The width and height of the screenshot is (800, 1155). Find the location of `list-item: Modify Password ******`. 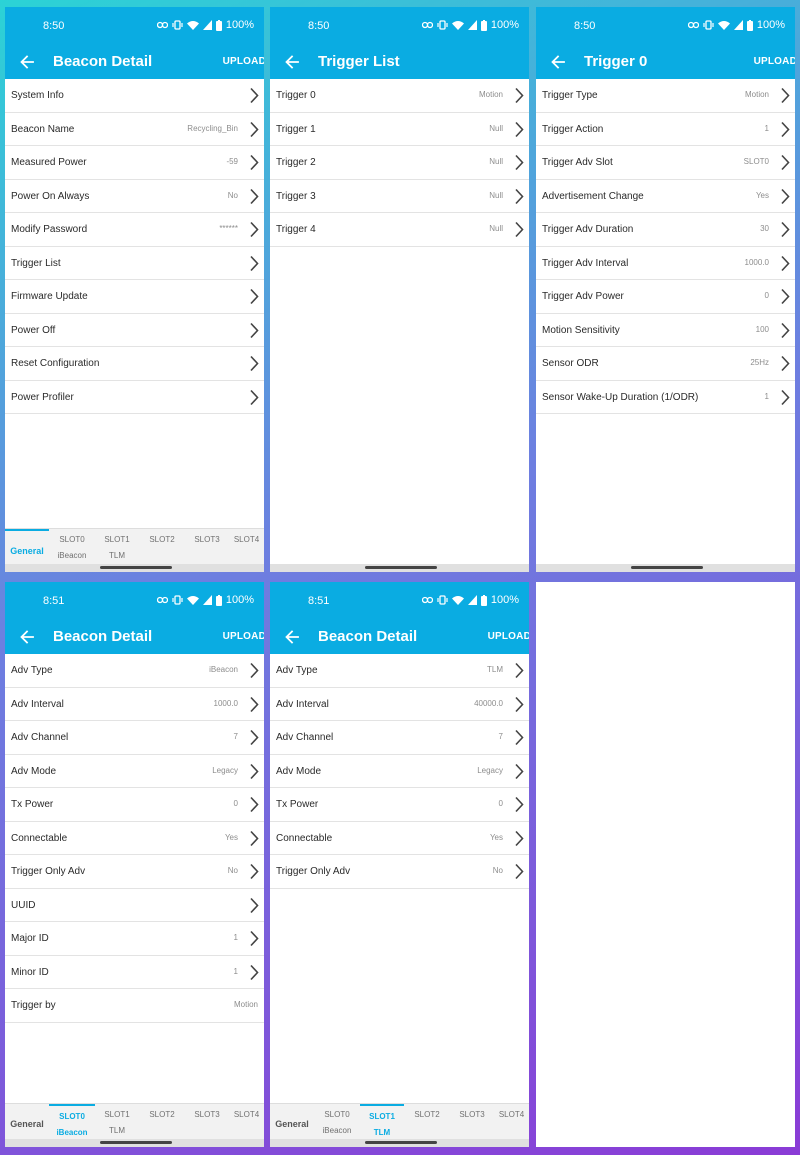

list-item: Modify Password ****** is located at coordinates (134, 230).